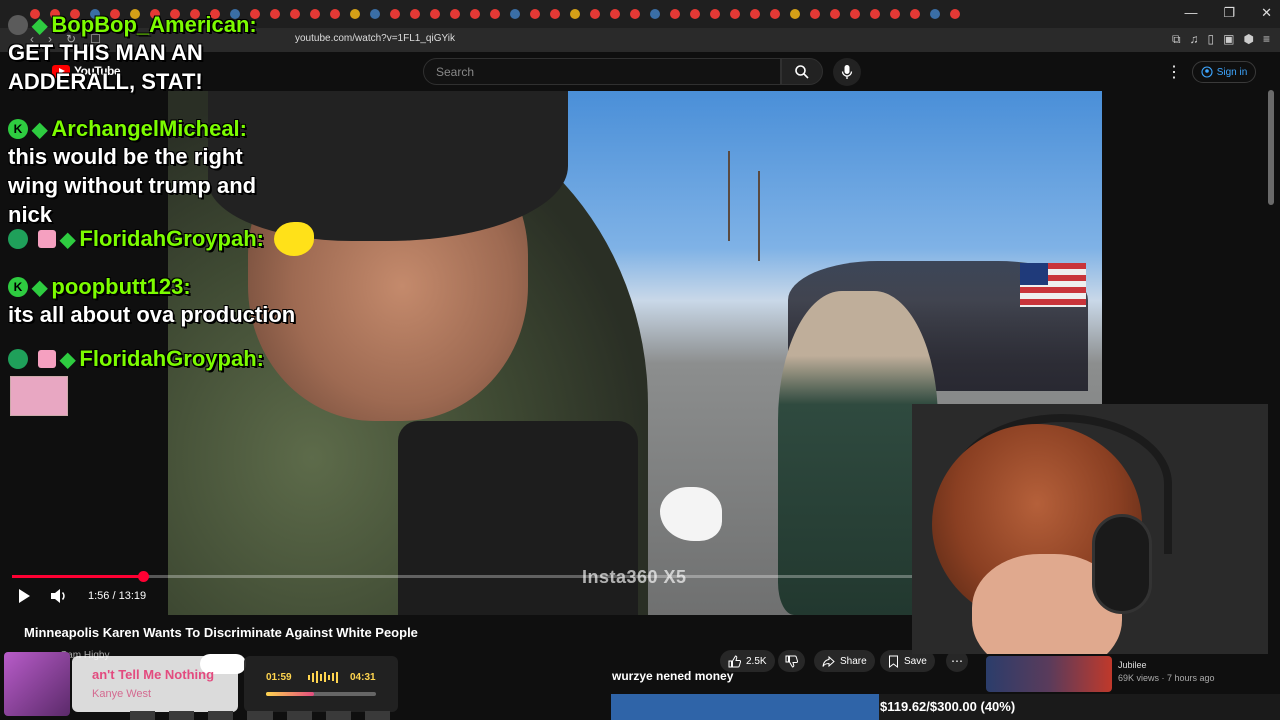  Describe the element at coordinates (948, 706) in the screenshot. I see `donation-goal-text: $119.62/$300.00 (40%)` at that location.